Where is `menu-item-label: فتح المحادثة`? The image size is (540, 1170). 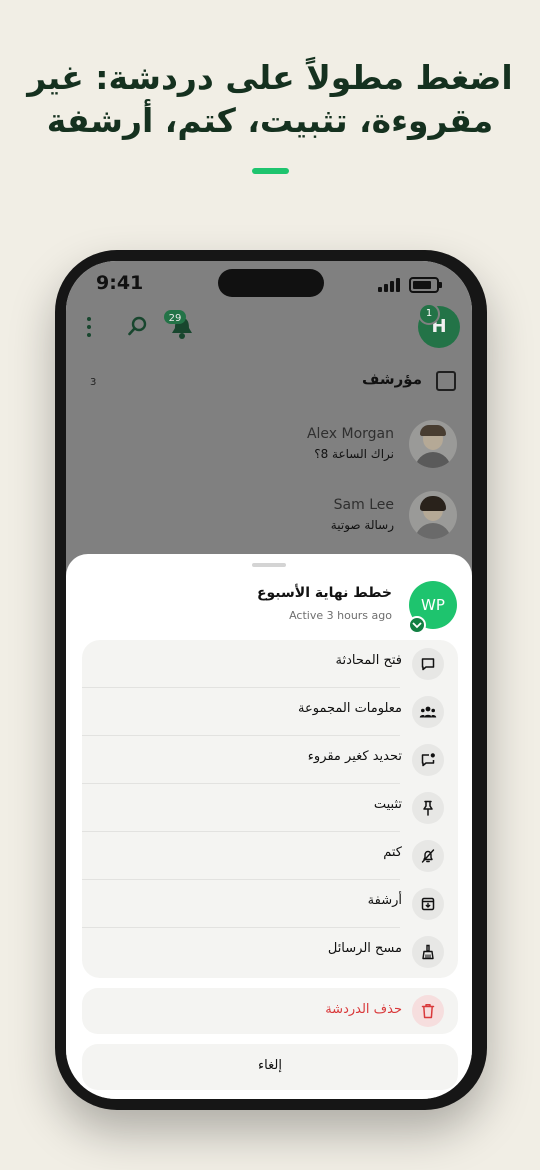
menu-item-label: فتح المحادثة is located at coordinates (368, 660).